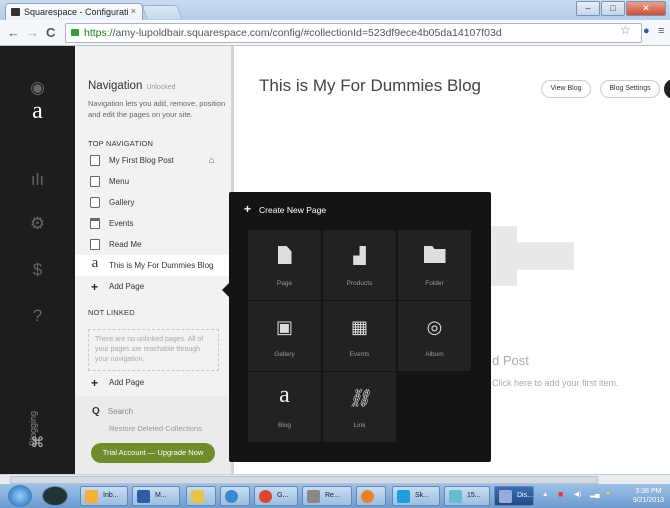 The height and width of the screenshot is (508, 670). Describe the element at coordinates (661, 31) in the screenshot. I see `menu-icon: ≡` at that location.